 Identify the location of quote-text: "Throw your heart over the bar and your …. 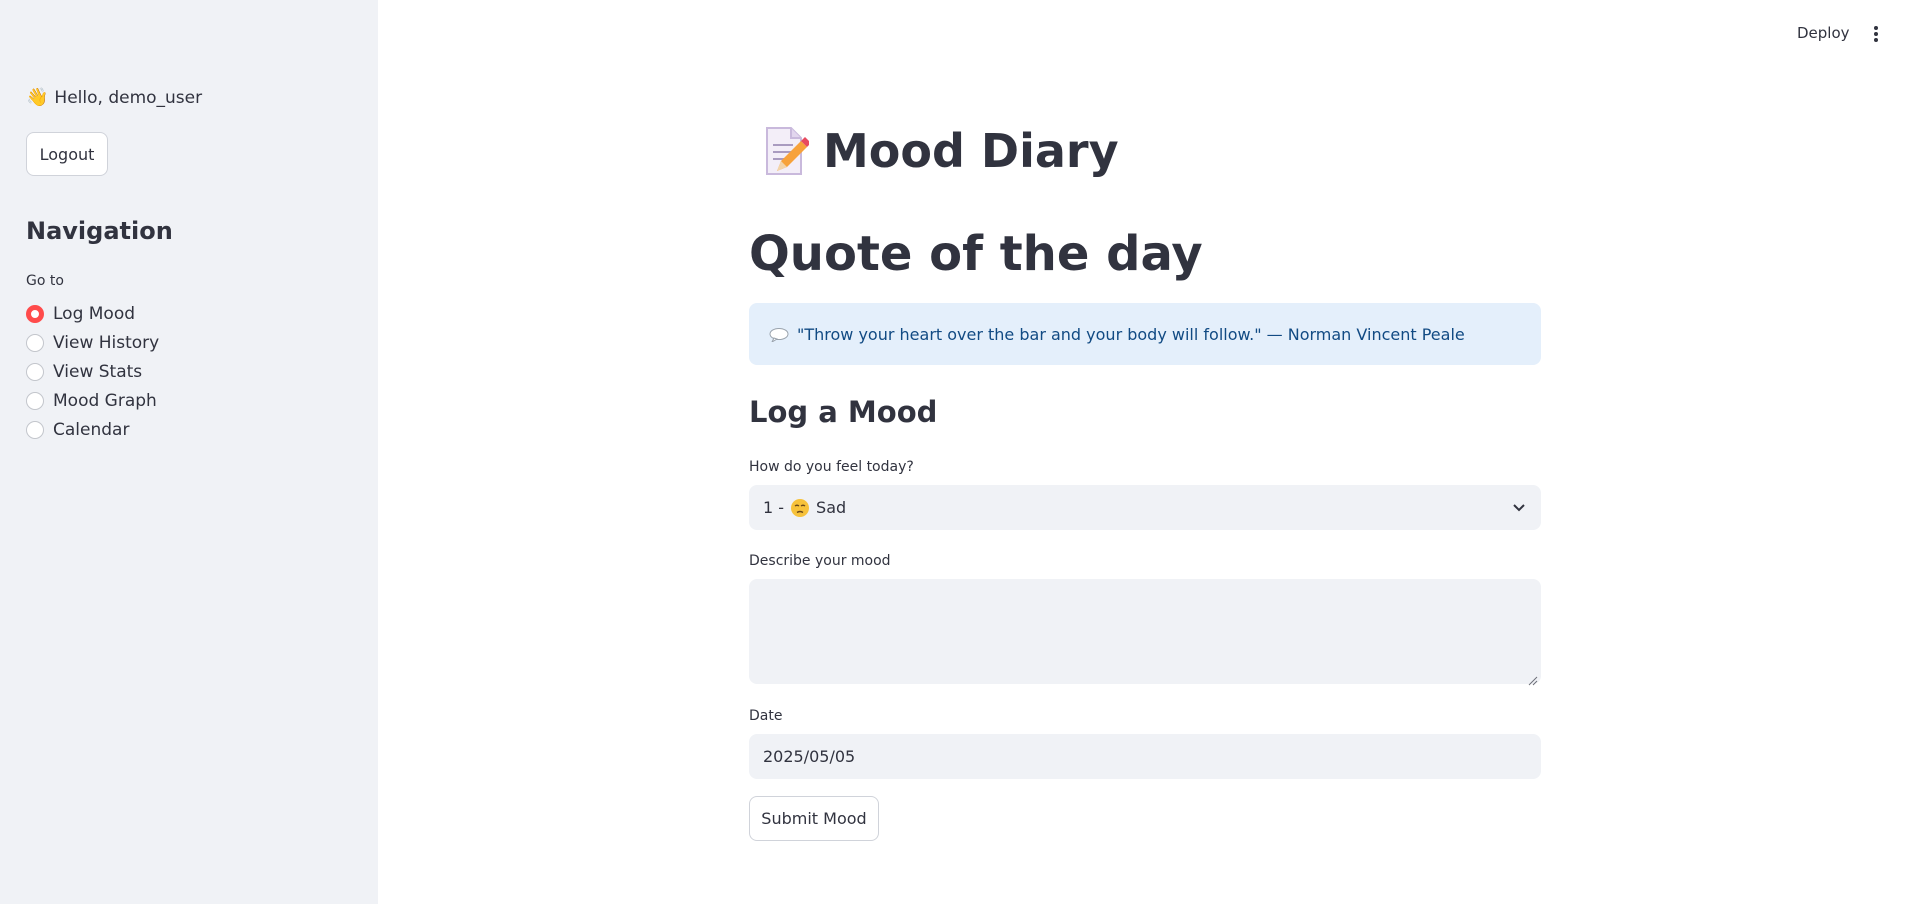
(1131, 334).